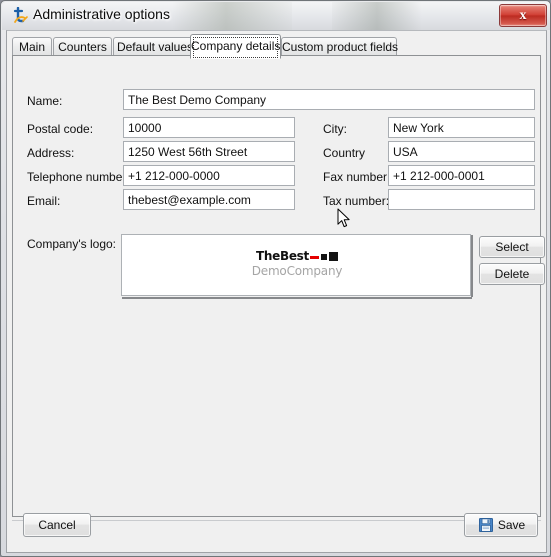  What do you see at coordinates (209, 199) in the screenshot?
I see `email-input` at bounding box center [209, 199].